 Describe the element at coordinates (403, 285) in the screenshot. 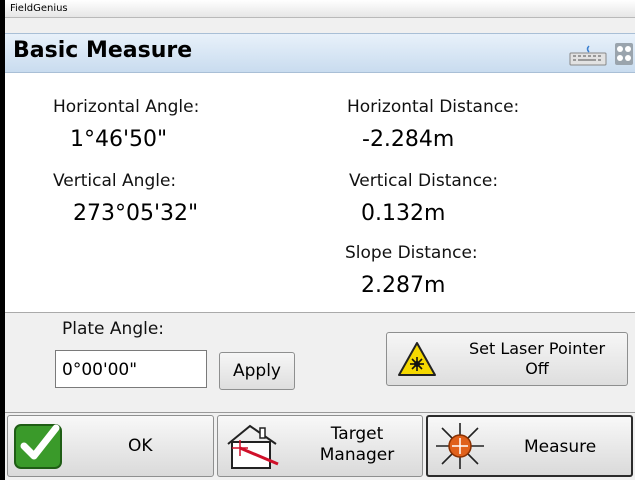

I see `slope-distance-value: 2.287m` at that location.